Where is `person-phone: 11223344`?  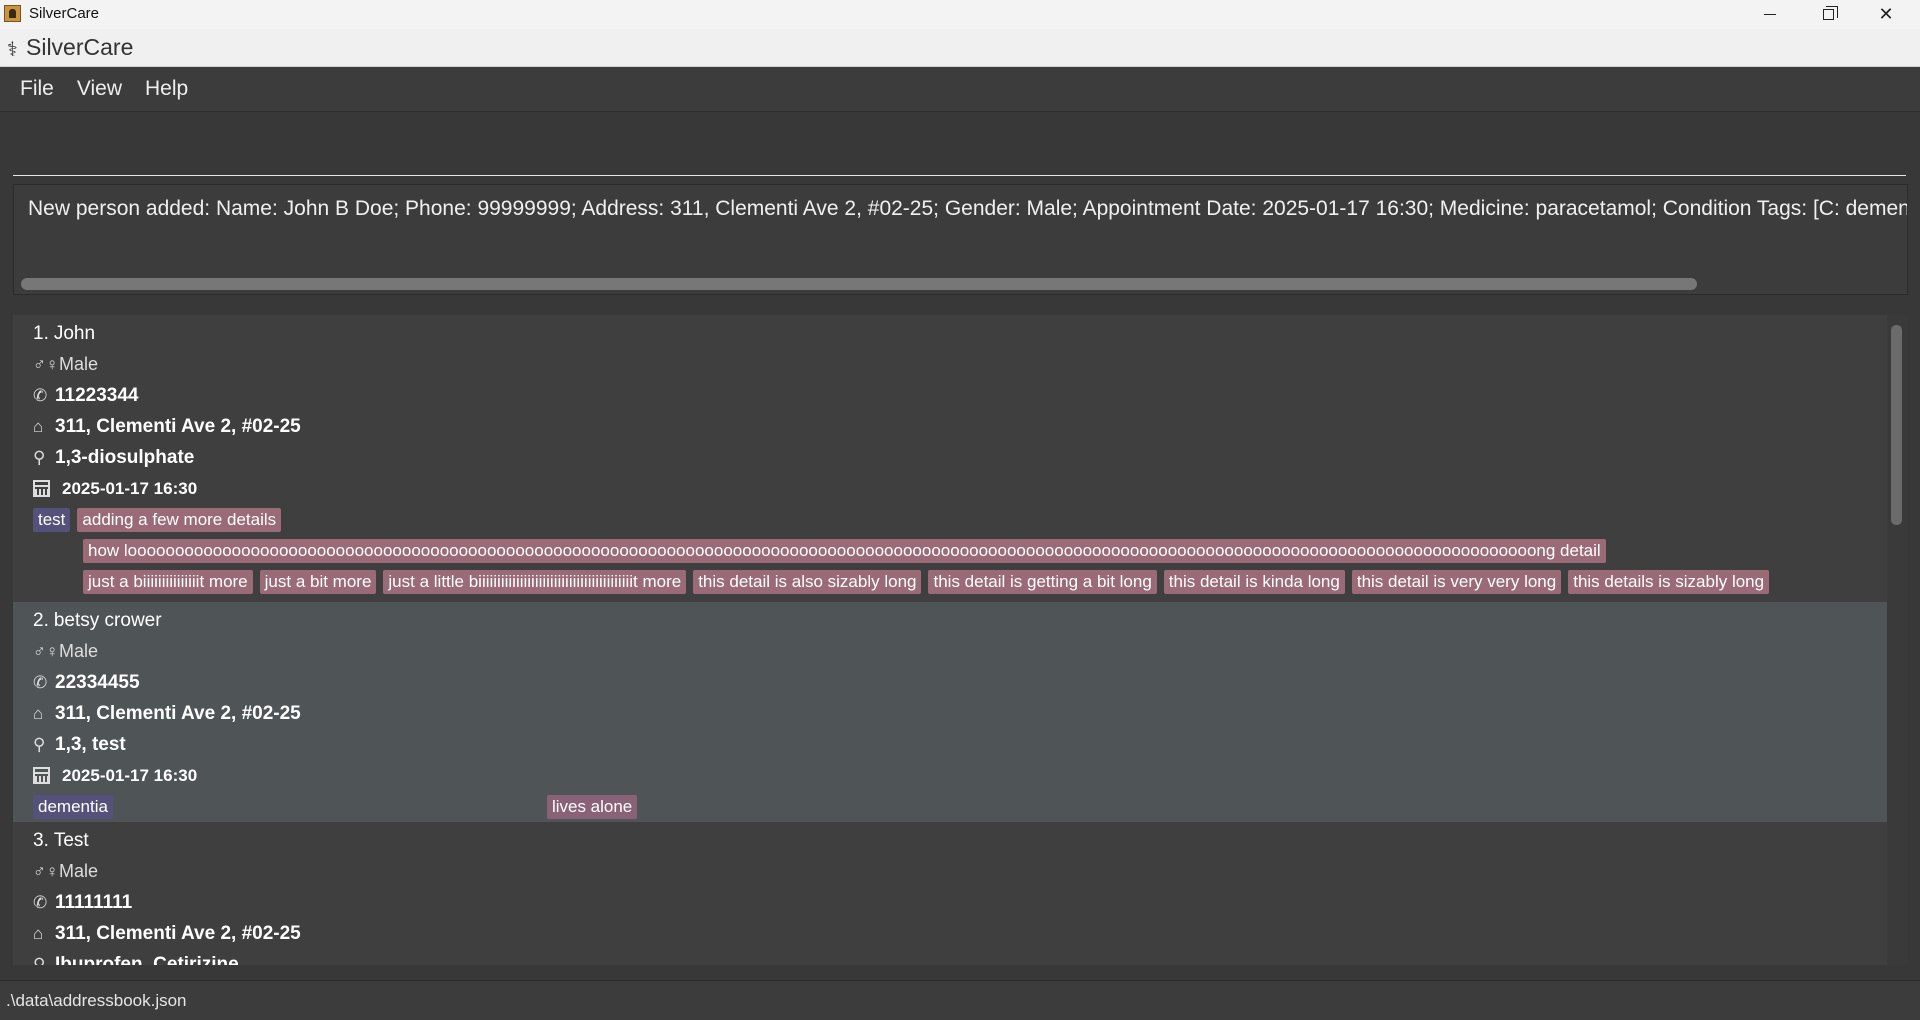
person-phone: 11223344 is located at coordinates (97, 395).